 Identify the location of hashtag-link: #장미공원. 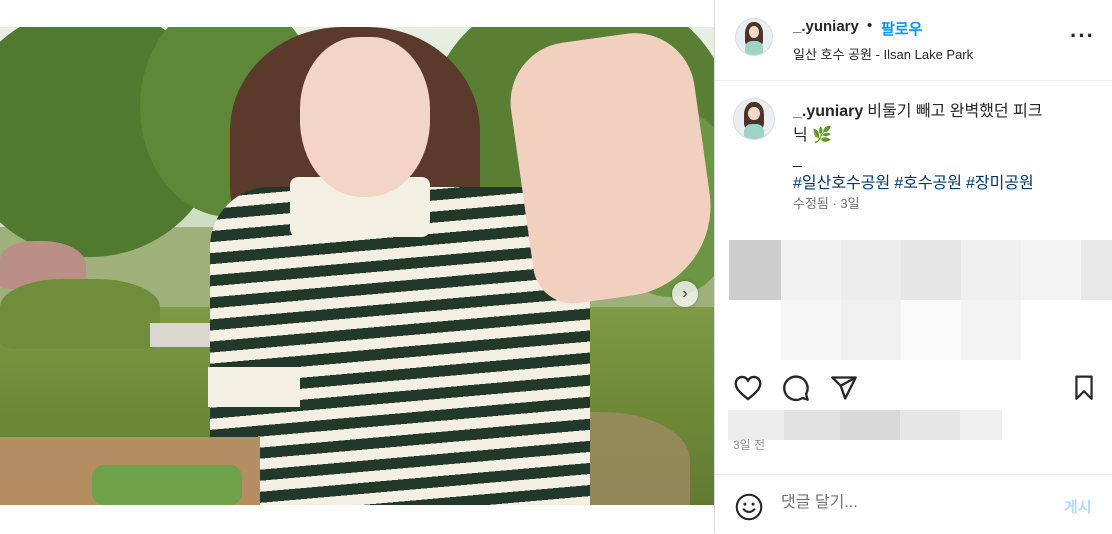
(1000, 183).